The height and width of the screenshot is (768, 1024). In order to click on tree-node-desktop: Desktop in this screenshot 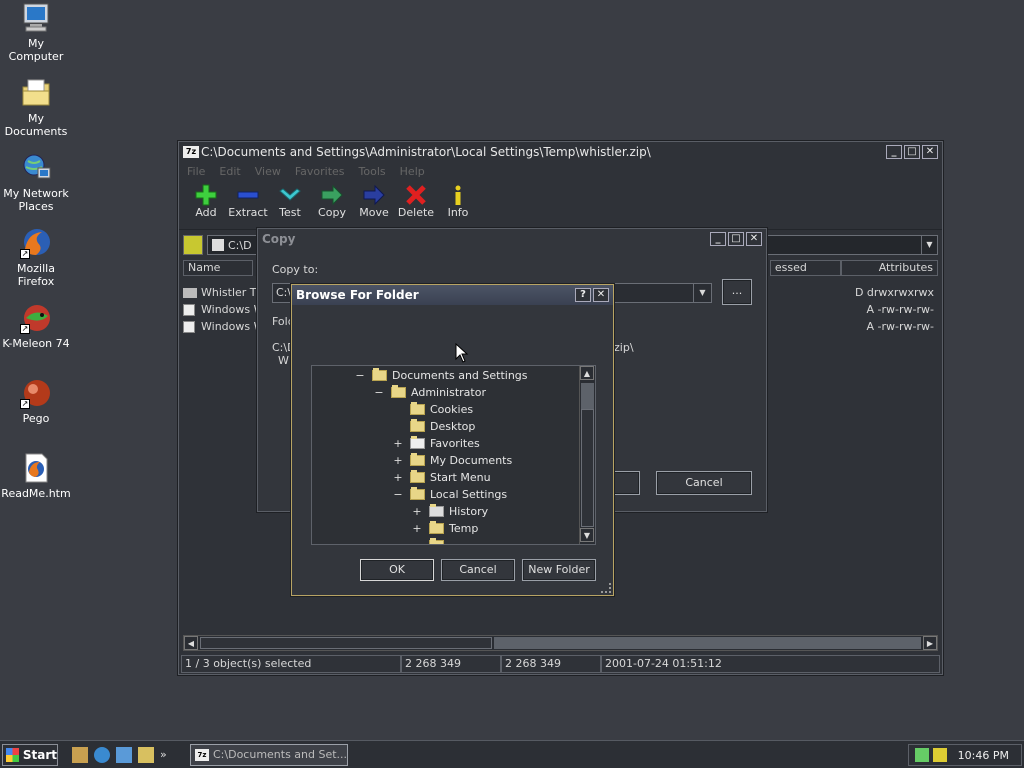, I will do `click(433, 426)`.